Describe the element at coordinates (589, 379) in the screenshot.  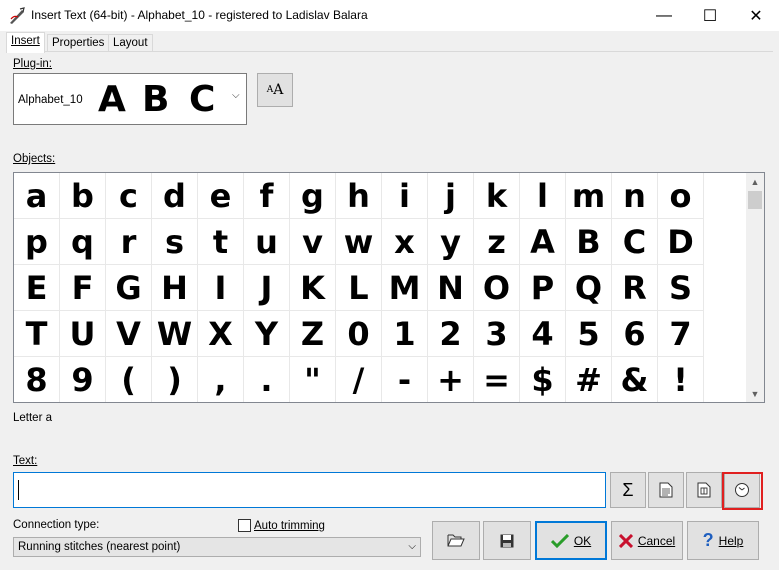
I see `glyph-cell: #` at that location.